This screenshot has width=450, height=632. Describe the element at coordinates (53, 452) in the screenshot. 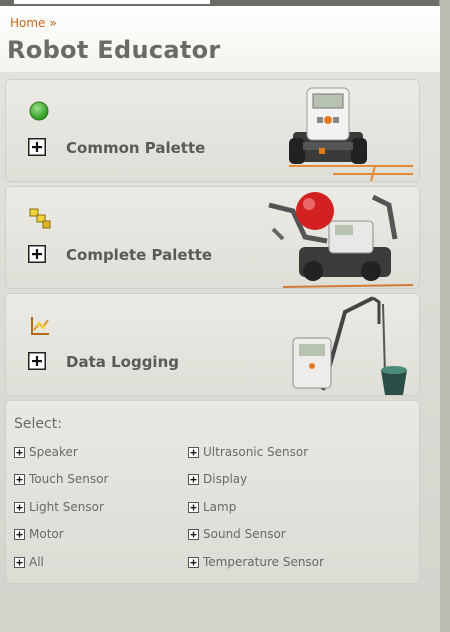

I see `sensor-label: Speaker` at that location.